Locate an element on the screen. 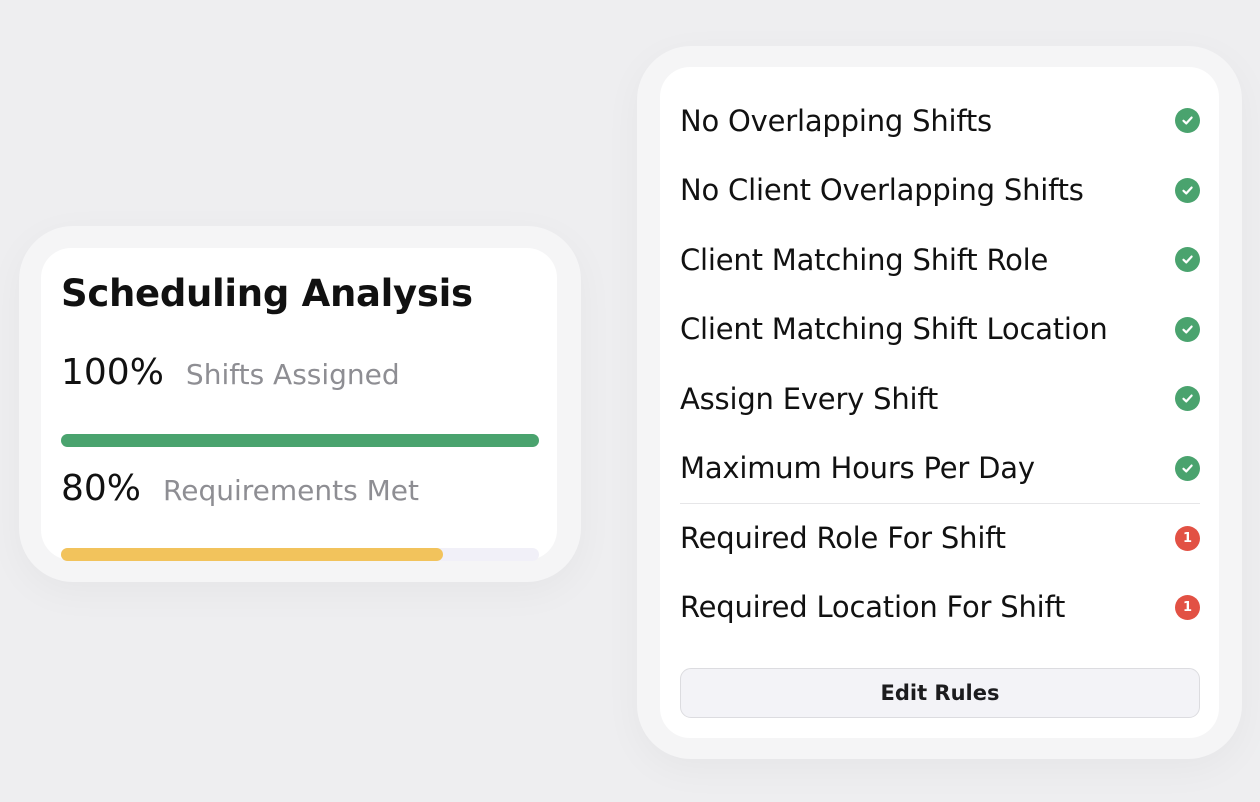 This screenshot has width=1260, height=802. rule-label: No Overlapping Shifts is located at coordinates (836, 120).